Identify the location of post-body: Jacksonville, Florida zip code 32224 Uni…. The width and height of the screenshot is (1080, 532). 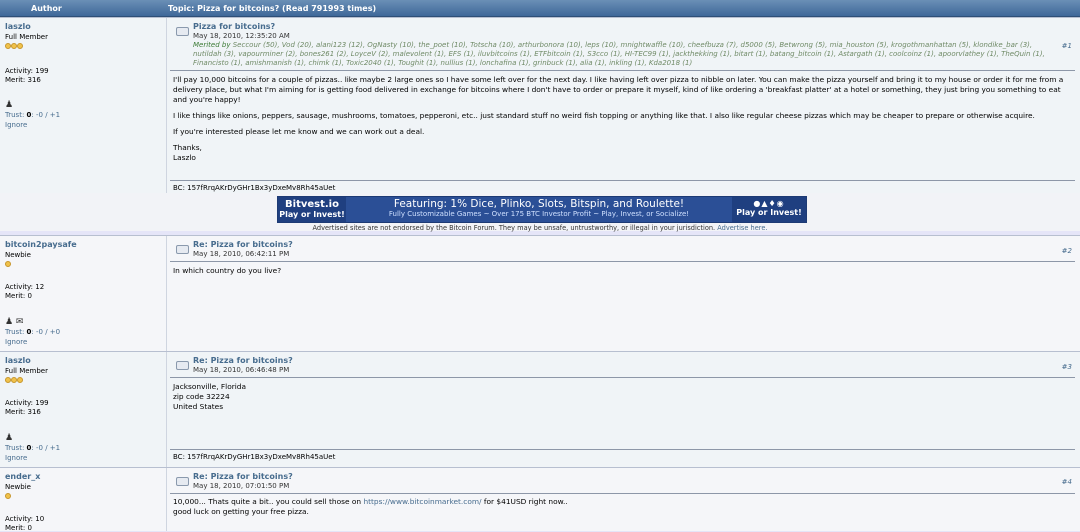
(623, 397).